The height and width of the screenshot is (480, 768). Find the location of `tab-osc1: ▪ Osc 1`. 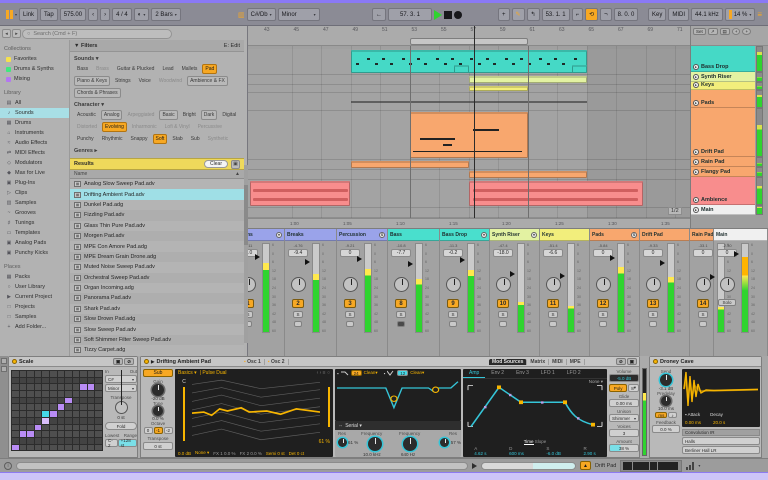

tab-osc1: ▪ Osc 1 is located at coordinates (253, 362).